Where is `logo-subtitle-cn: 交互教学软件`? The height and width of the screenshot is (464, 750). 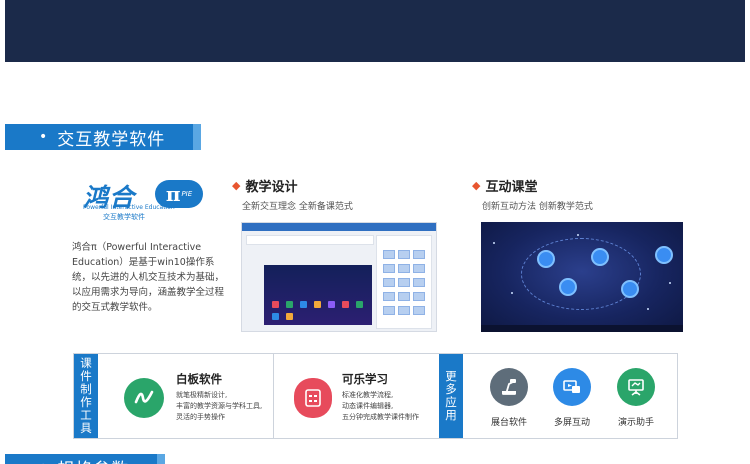
logo-subtitle-cn: 交互教学软件 is located at coordinates (124, 217).